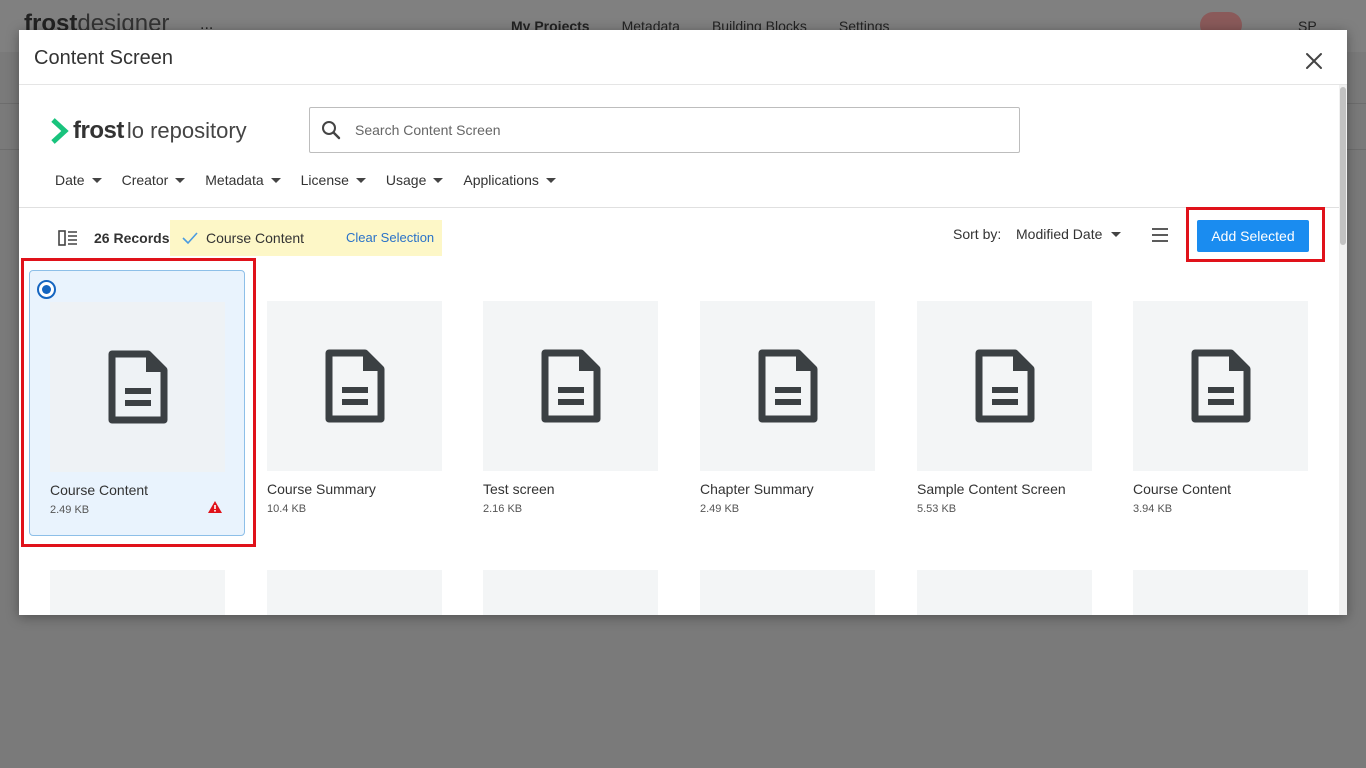 The height and width of the screenshot is (768, 1366). Describe the element at coordinates (519, 489) in the screenshot. I see `card-name: Test screen` at that location.